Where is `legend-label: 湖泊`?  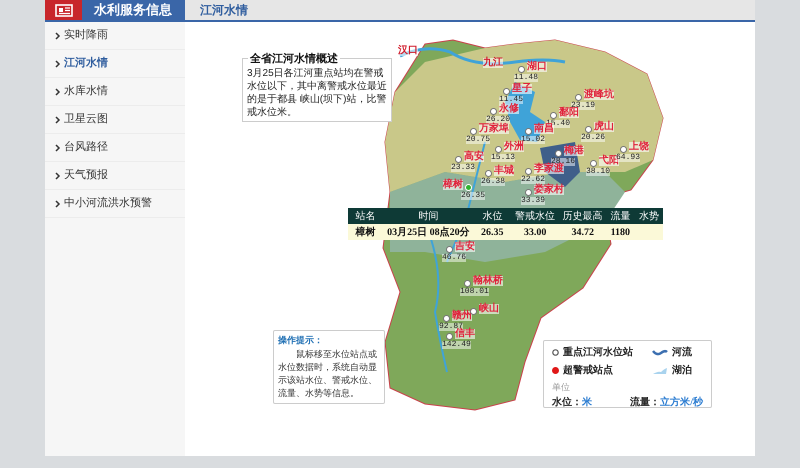 legend-label: 湖泊 is located at coordinates (682, 371).